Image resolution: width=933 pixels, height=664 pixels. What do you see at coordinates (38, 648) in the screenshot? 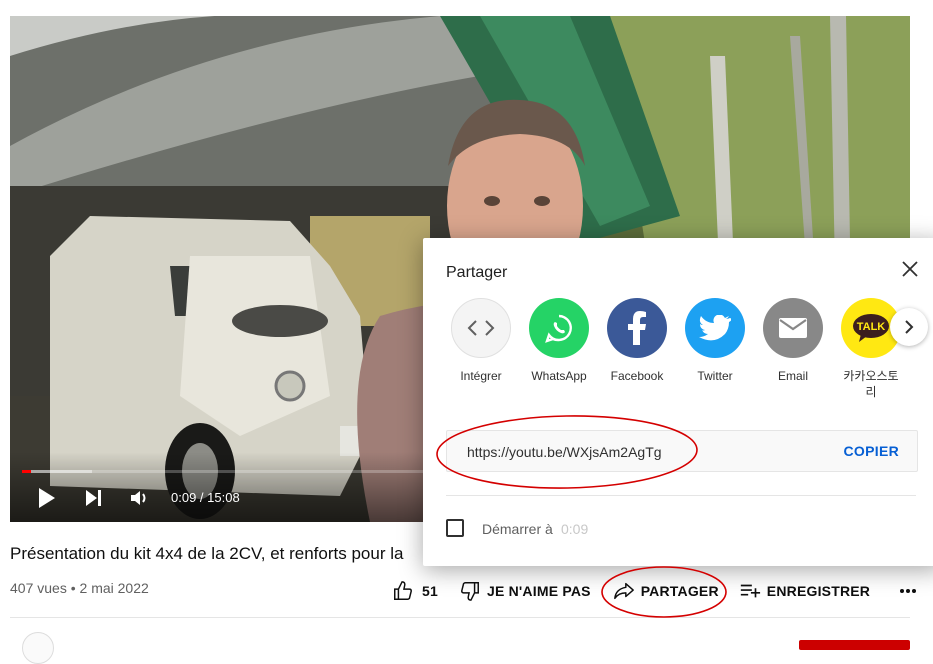
I see `channel-avatar` at bounding box center [38, 648].